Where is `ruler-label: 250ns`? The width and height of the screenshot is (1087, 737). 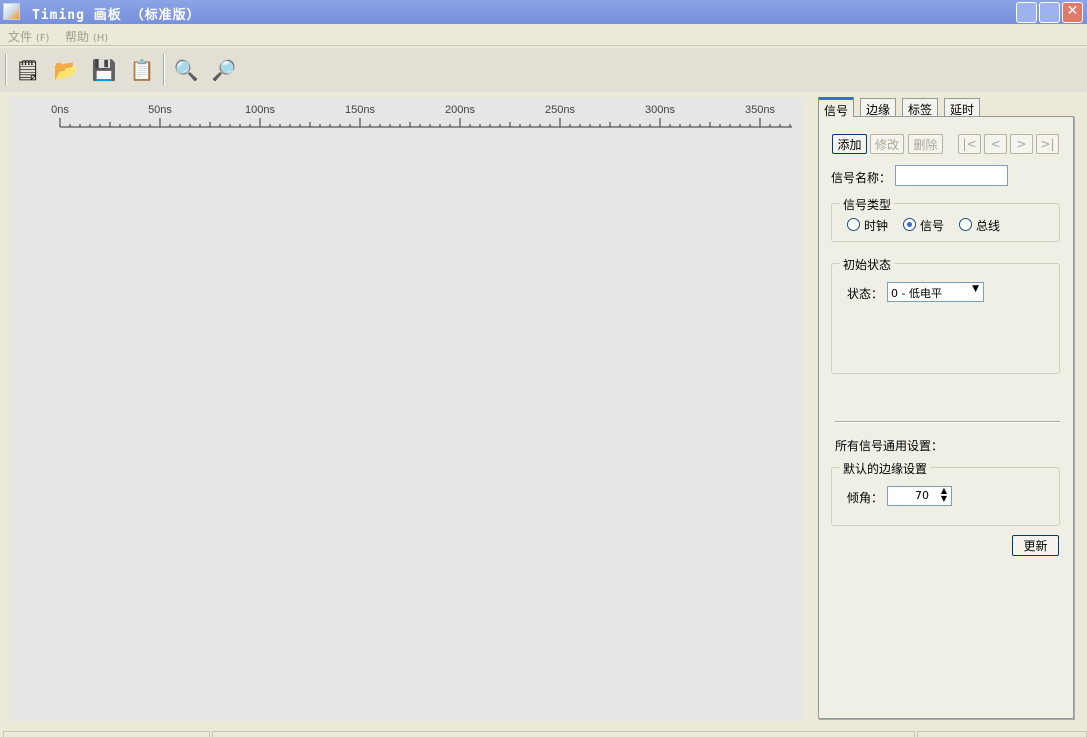
ruler-label: 250ns is located at coordinates (560, 110).